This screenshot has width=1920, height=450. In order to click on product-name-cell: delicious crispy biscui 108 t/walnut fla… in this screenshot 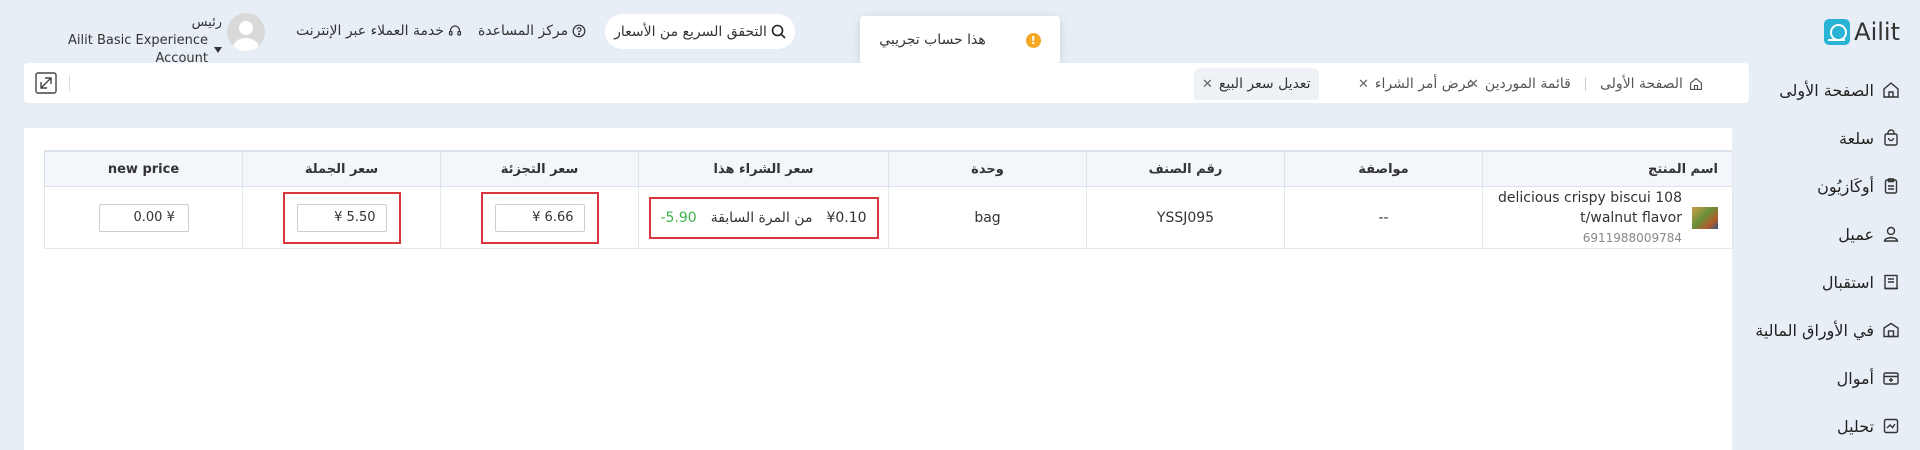, I will do `click(1607, 217)`.